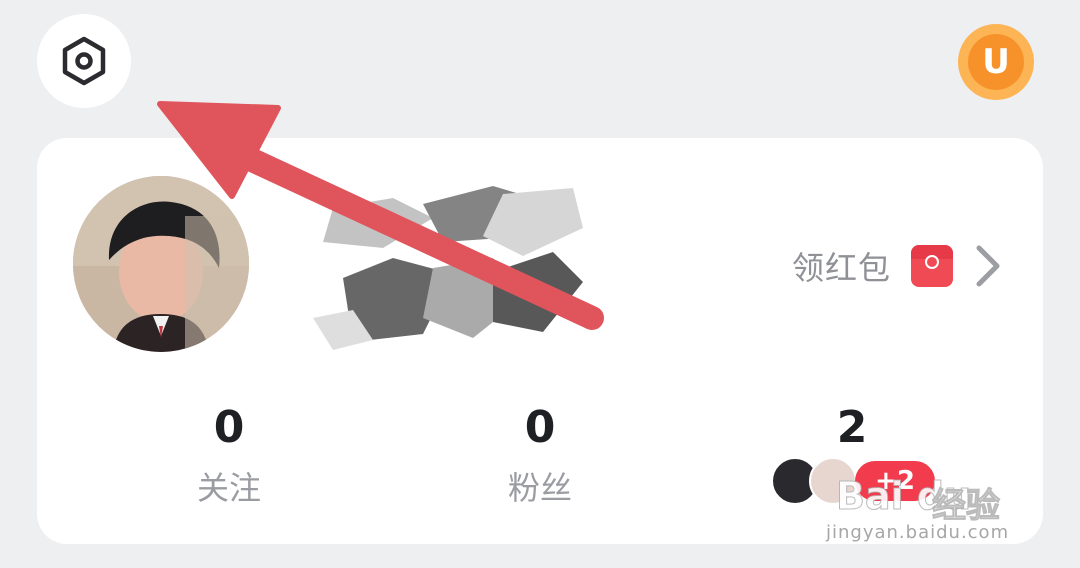 The image size is (1080, 568). I want to click on coin-icon: U, so click(996, 62).